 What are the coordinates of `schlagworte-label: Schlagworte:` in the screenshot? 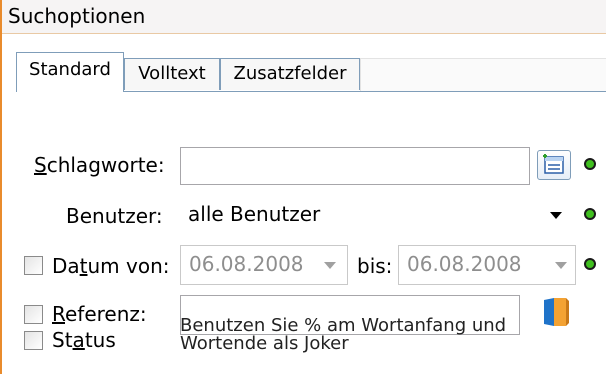 It's located at (99, 165).